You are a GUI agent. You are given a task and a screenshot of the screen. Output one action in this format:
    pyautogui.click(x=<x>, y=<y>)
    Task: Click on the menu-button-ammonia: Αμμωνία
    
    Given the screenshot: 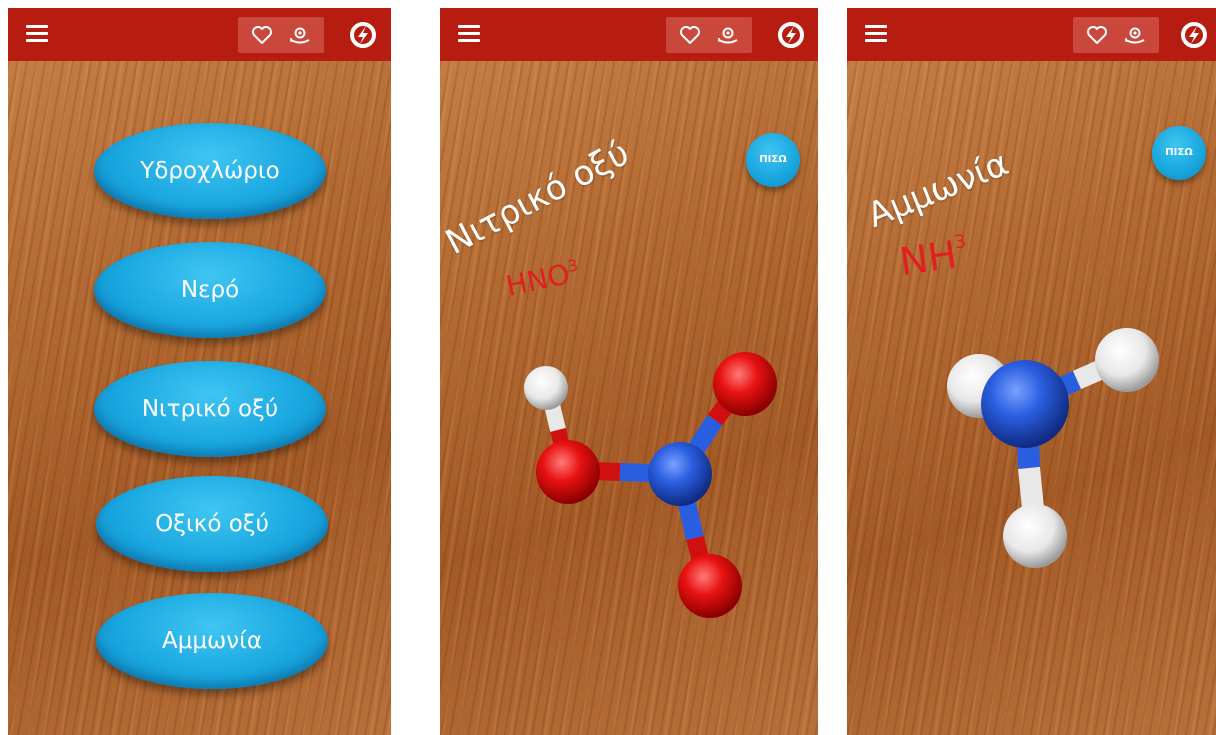 What is the action you would take?
    pyautogui.click(x=212, y=641)
    